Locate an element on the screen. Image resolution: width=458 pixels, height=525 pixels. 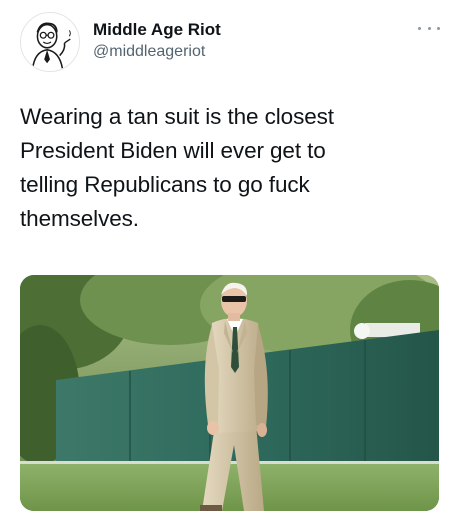
cartoon-man-avatar-icon is located at coordinates (50, 42).